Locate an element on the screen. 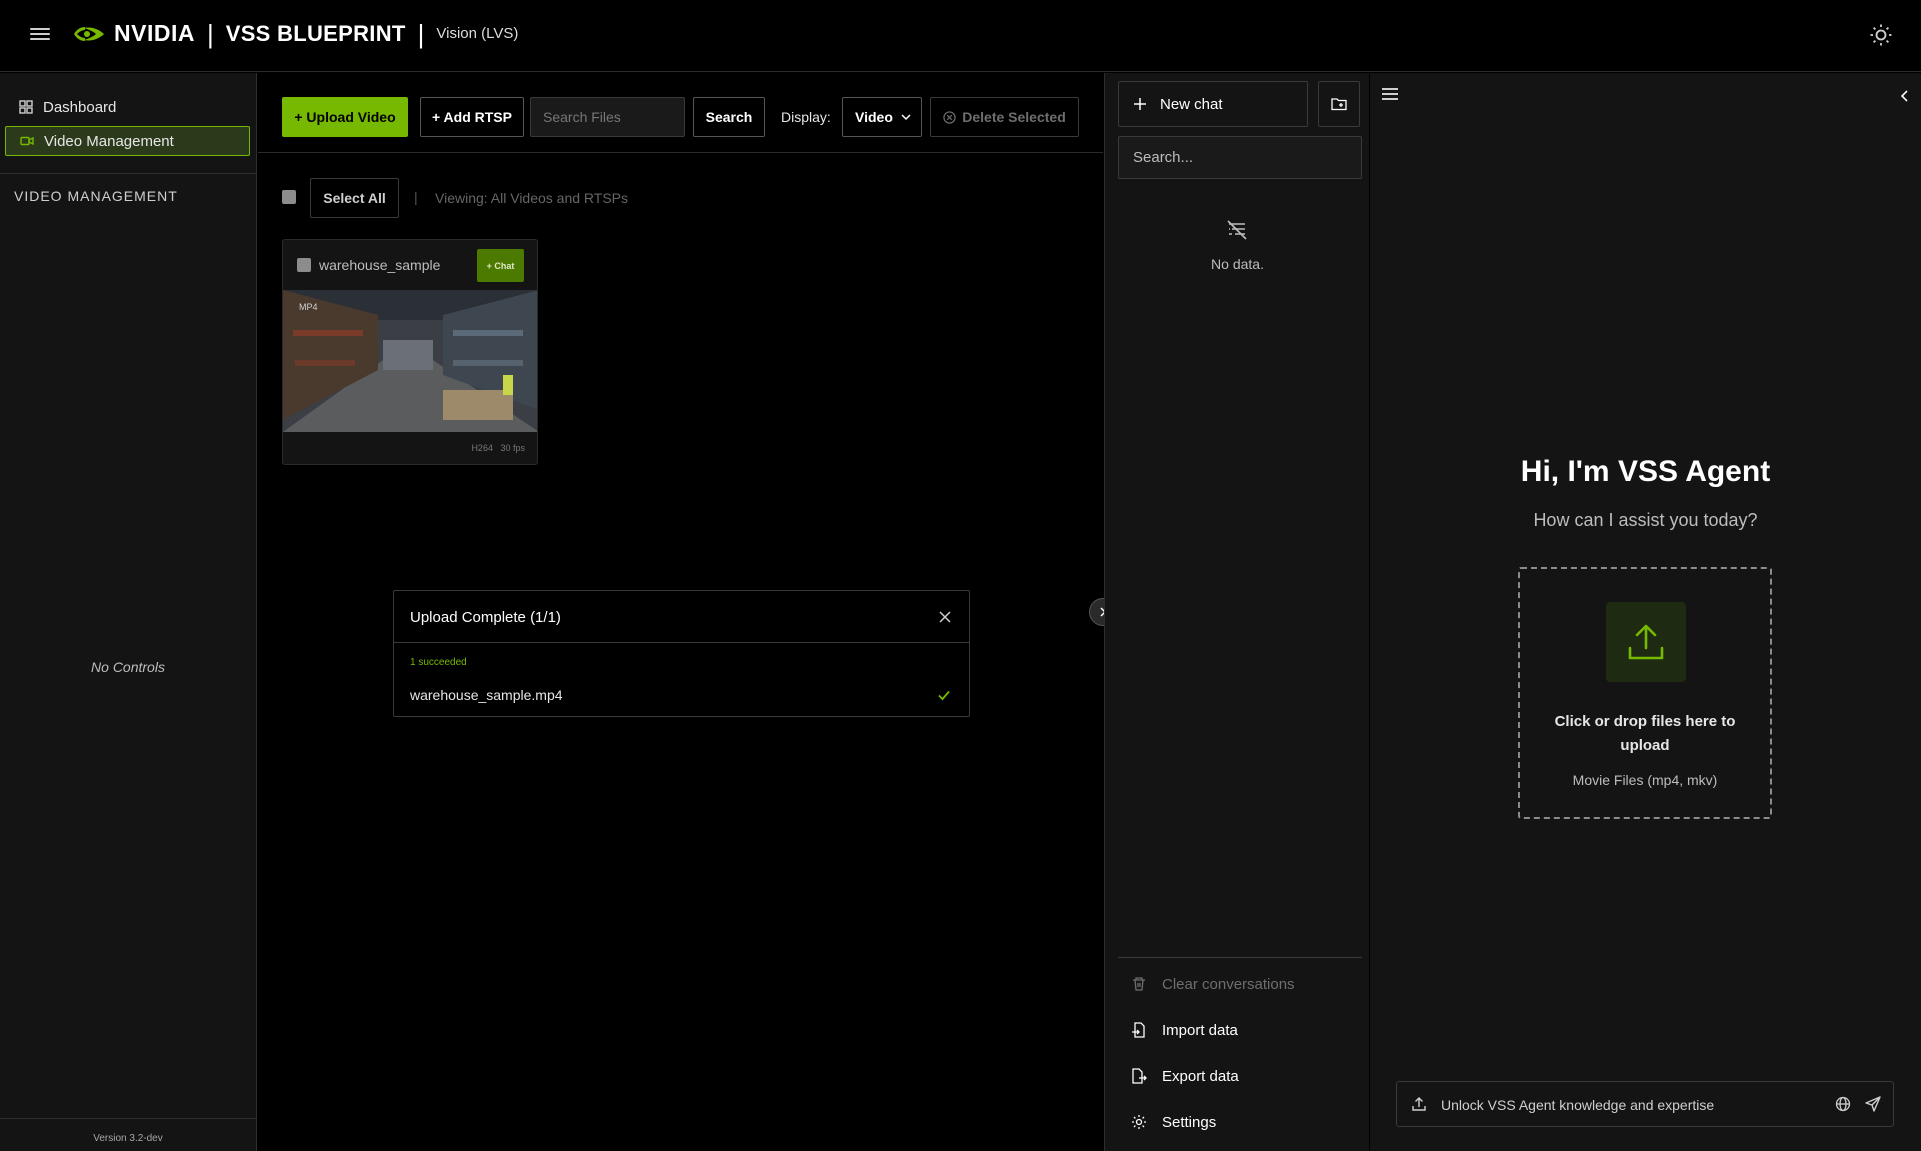 This screenshot has width=1921, height=1151. select-all-button: Select All is located at coordinates (354, 198).